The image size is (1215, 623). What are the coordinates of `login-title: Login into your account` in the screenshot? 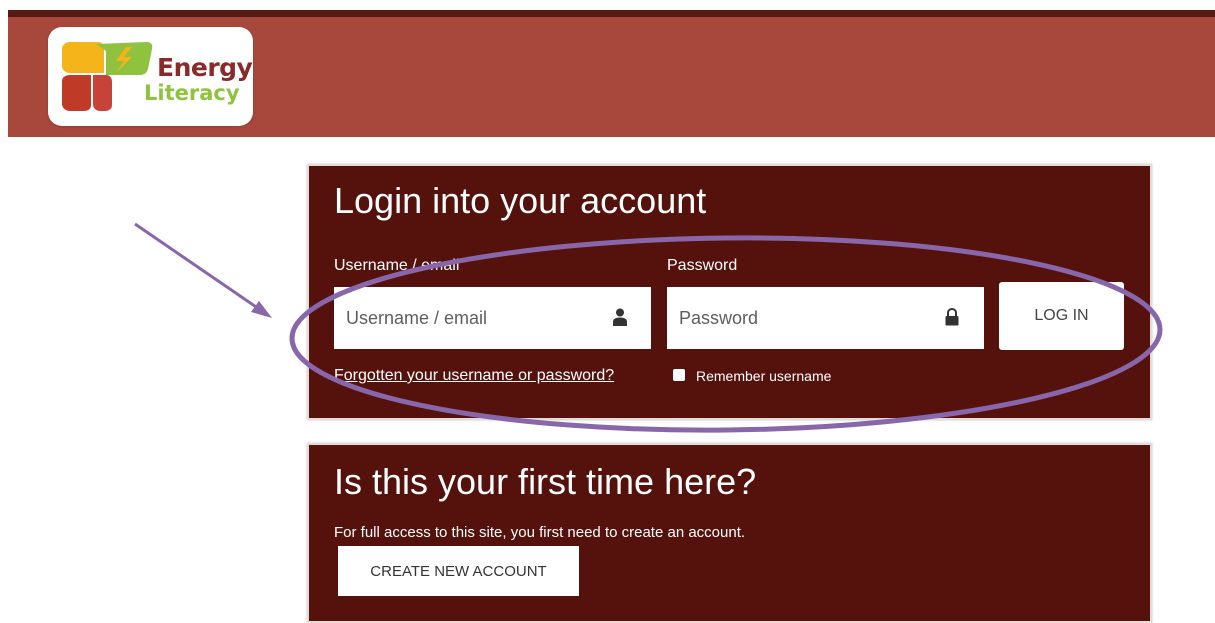 It's located at (520, 200).